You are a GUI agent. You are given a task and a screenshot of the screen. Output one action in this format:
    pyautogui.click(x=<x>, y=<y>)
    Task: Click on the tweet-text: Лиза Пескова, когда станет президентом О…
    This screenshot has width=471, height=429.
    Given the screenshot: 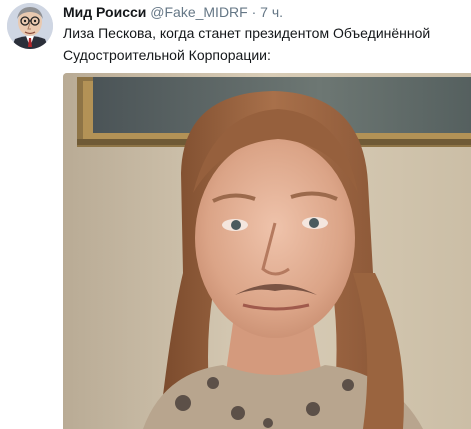 What is the action you would take?
    pyautogui.click(x=247, y=44)
    